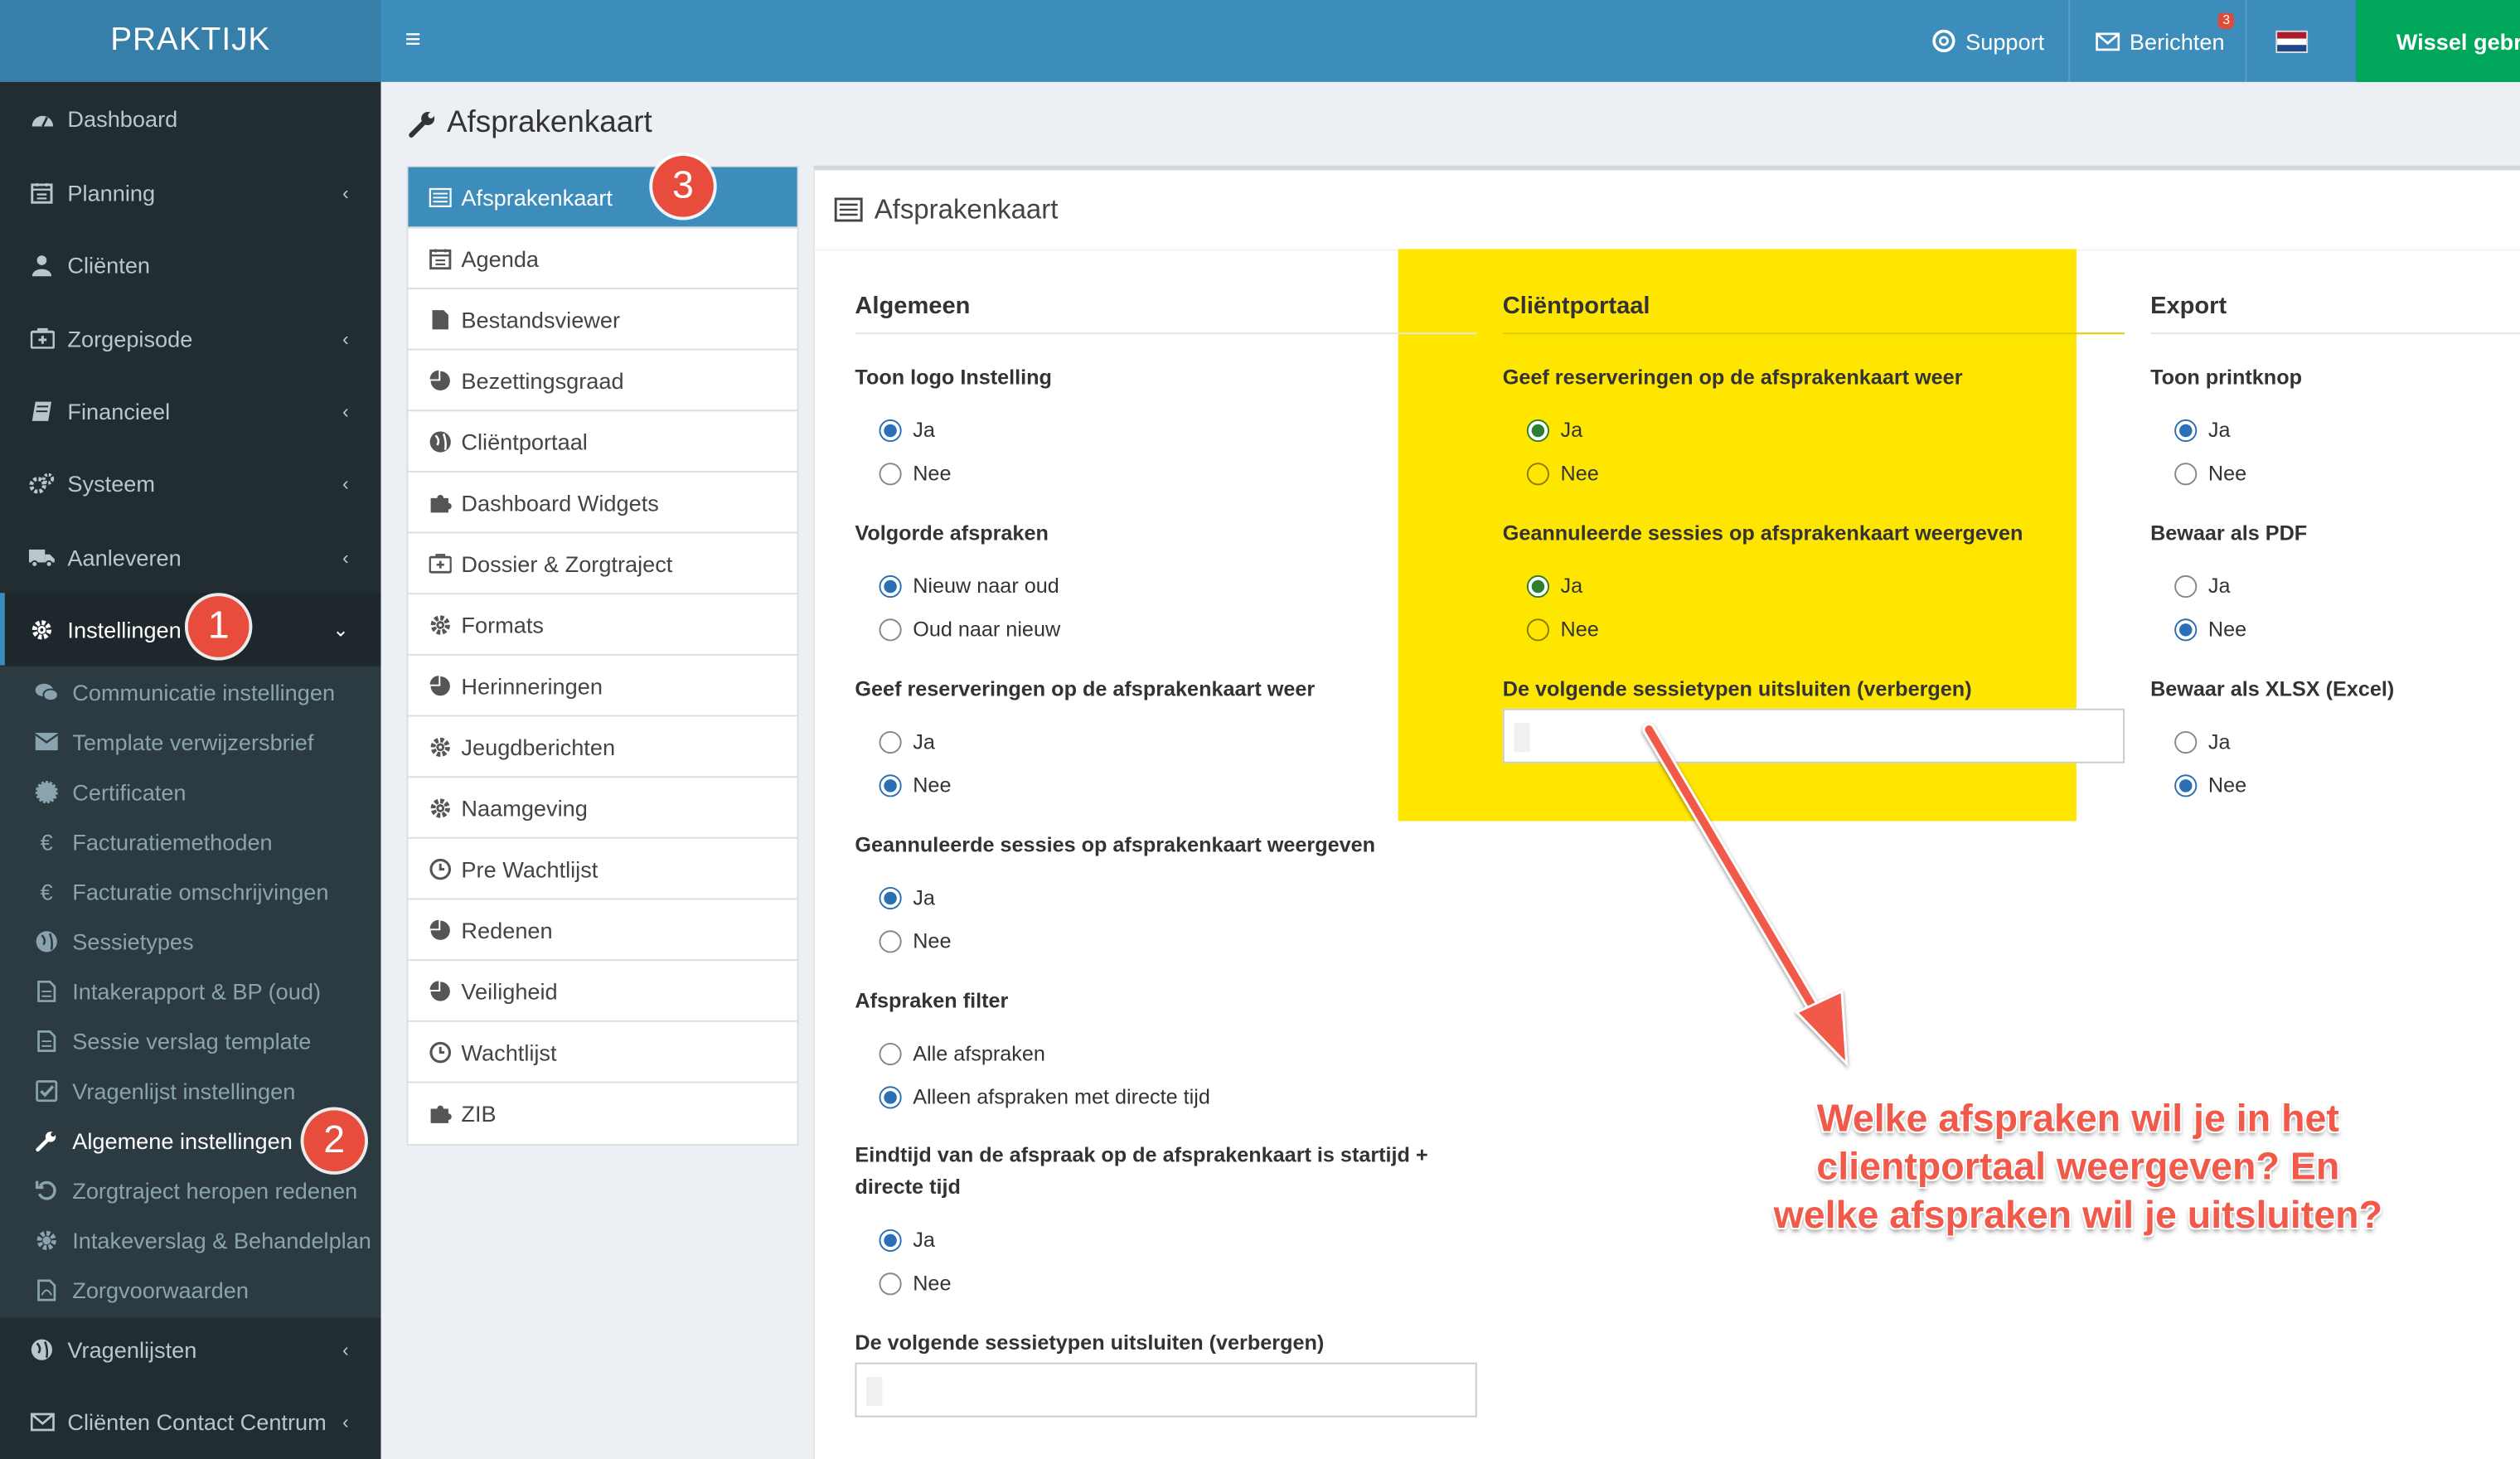 The image size is (2520, 1459). I want to click on annotation-line-2: clientportaal weergeven? En, so click(2078, 1168).